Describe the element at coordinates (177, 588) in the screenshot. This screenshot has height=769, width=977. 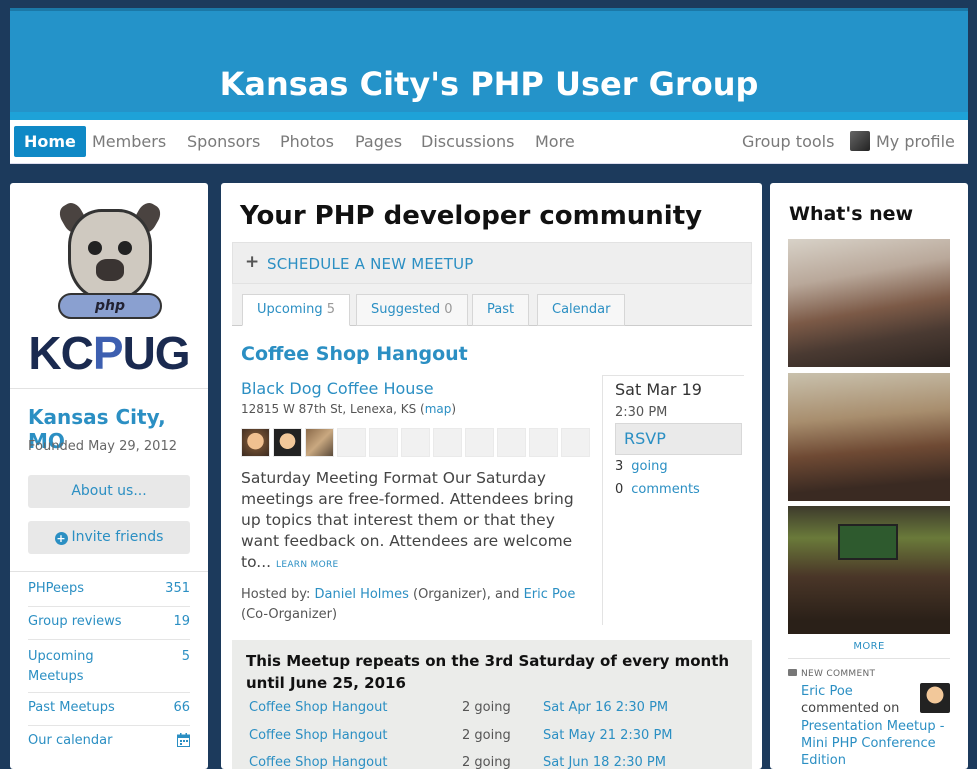
I see `stat-count: 351` at that location.